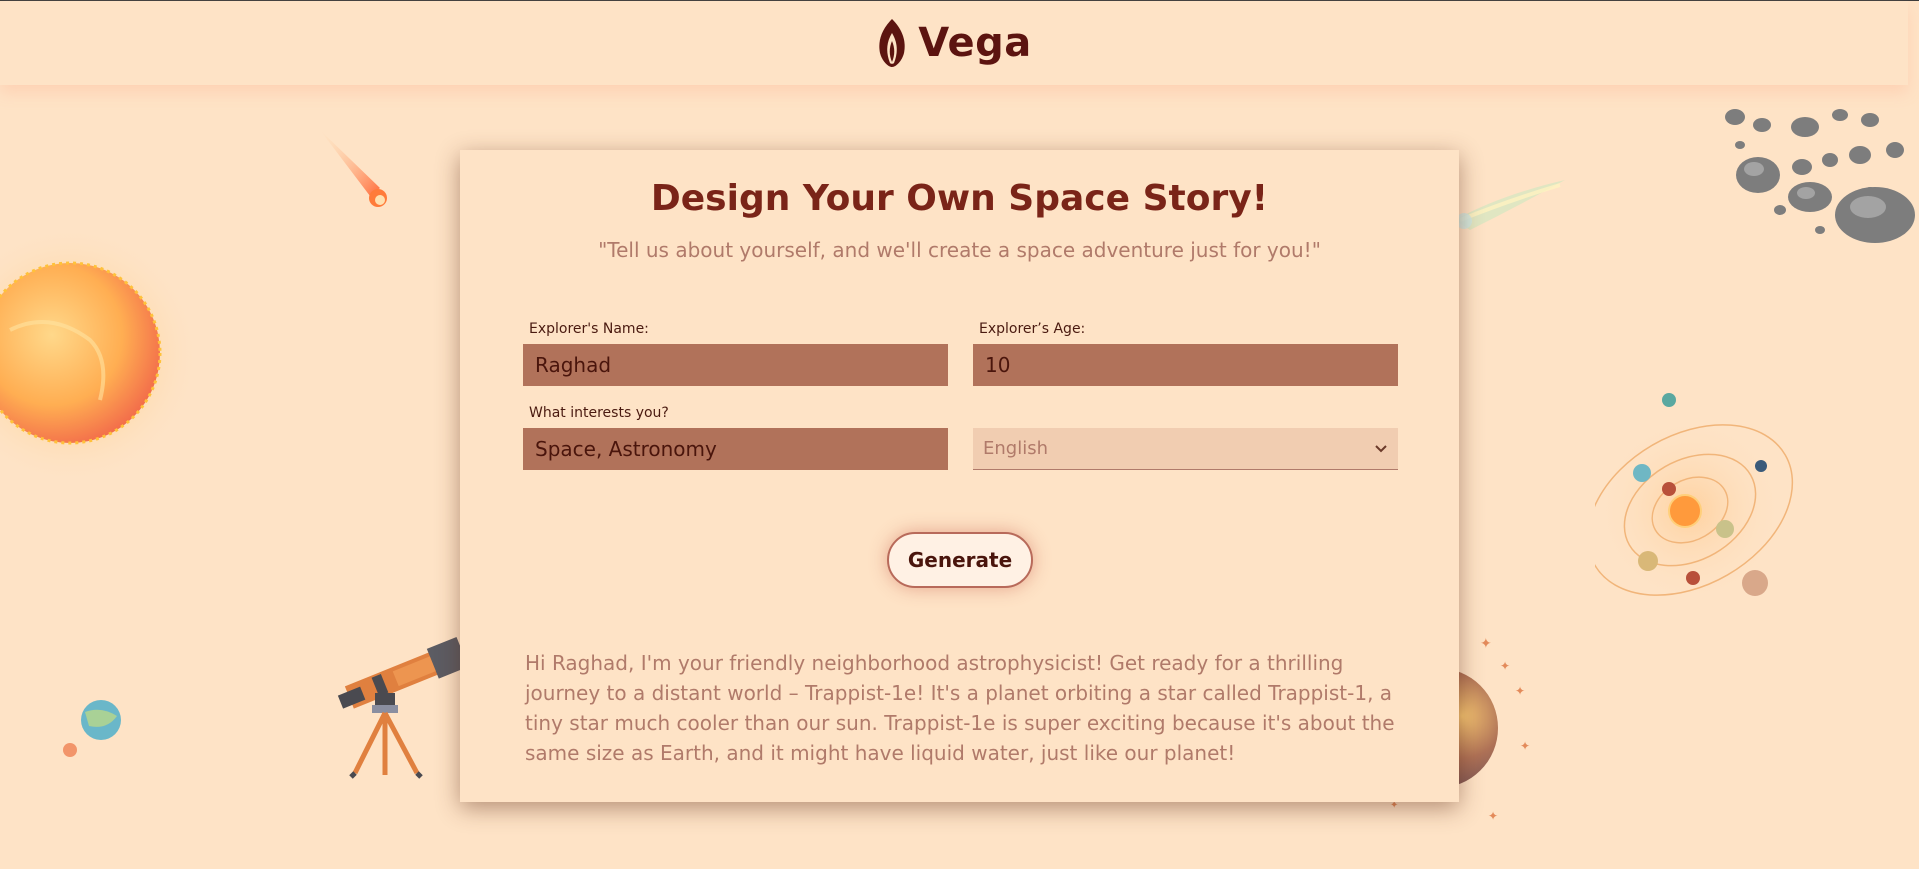 The width and height of the screenshot is (1919, 869). What do you see at coordinates (1510, 205) in the screenshot?
I see `meteor-trail-illustration` at bounding box center [1510, 205].